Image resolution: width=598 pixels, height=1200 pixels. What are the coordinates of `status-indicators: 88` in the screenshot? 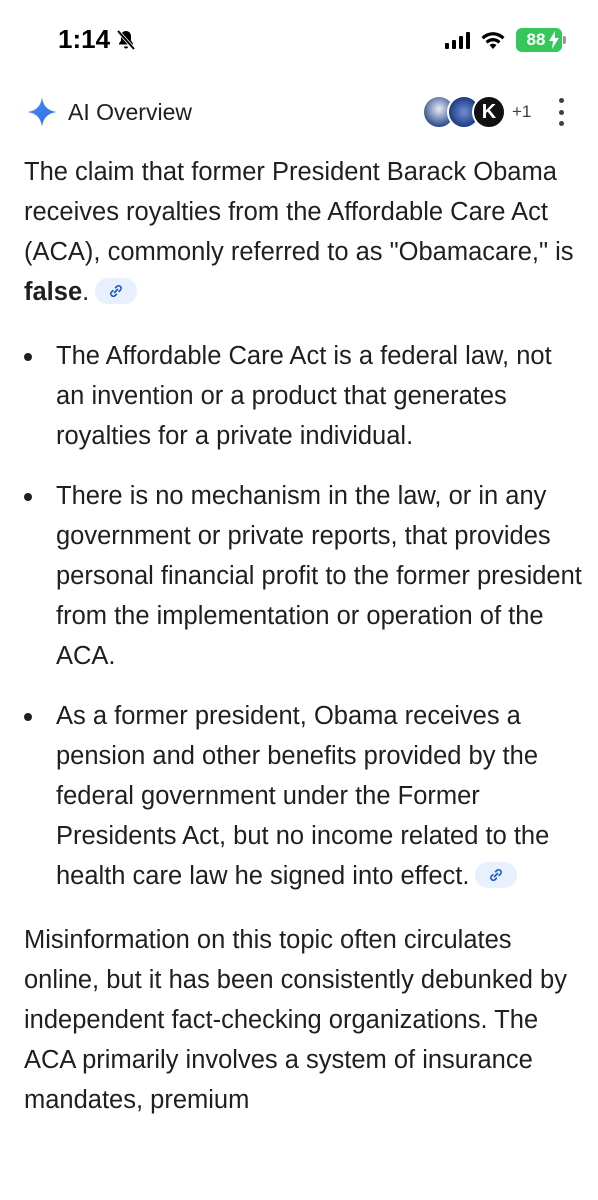 It's located at (505, 40).